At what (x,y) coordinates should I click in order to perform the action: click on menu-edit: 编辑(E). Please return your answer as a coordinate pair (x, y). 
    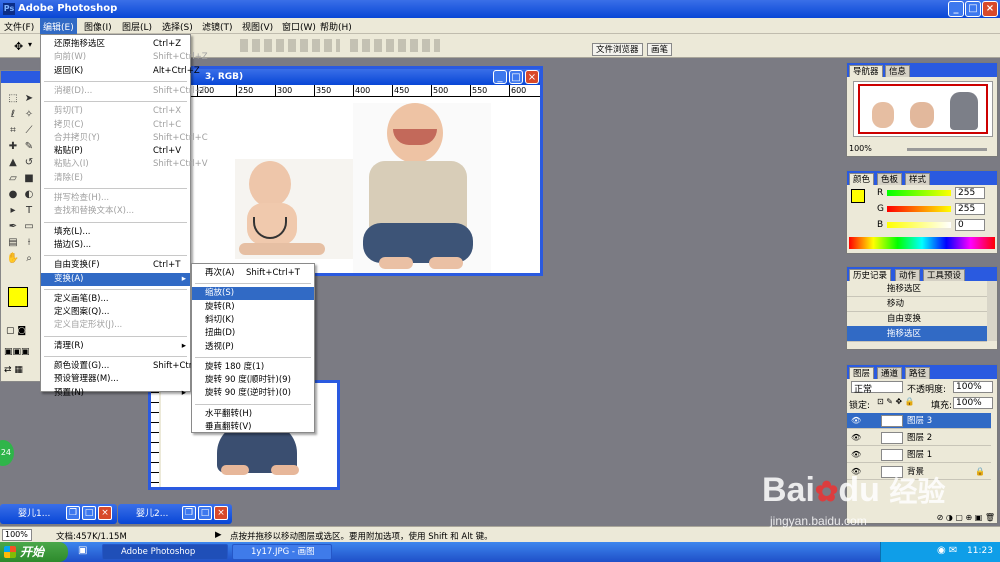
    Looking at the image, I should click on (58, 26).